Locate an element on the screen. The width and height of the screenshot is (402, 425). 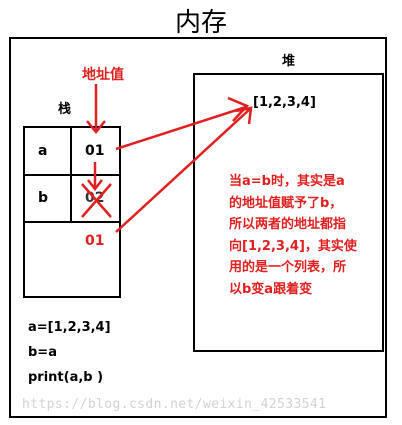
address-down-arrow is located at coordinates (96, 109).